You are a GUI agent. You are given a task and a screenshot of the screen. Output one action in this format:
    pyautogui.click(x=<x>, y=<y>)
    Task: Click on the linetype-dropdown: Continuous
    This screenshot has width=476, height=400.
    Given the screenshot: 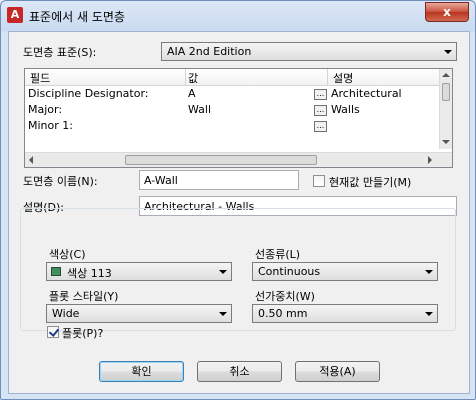 What is the action you would take?
    pyautogui.click(x=345, y=271)
    